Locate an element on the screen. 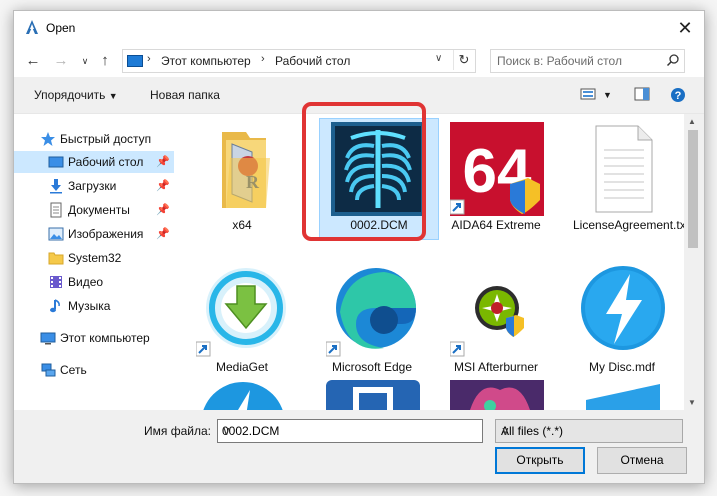 Image resolution: width=717 pixels, height=496 pixels. sidebar-item-quick-access: Быстрый доступ is located at coordinates (94, 139).